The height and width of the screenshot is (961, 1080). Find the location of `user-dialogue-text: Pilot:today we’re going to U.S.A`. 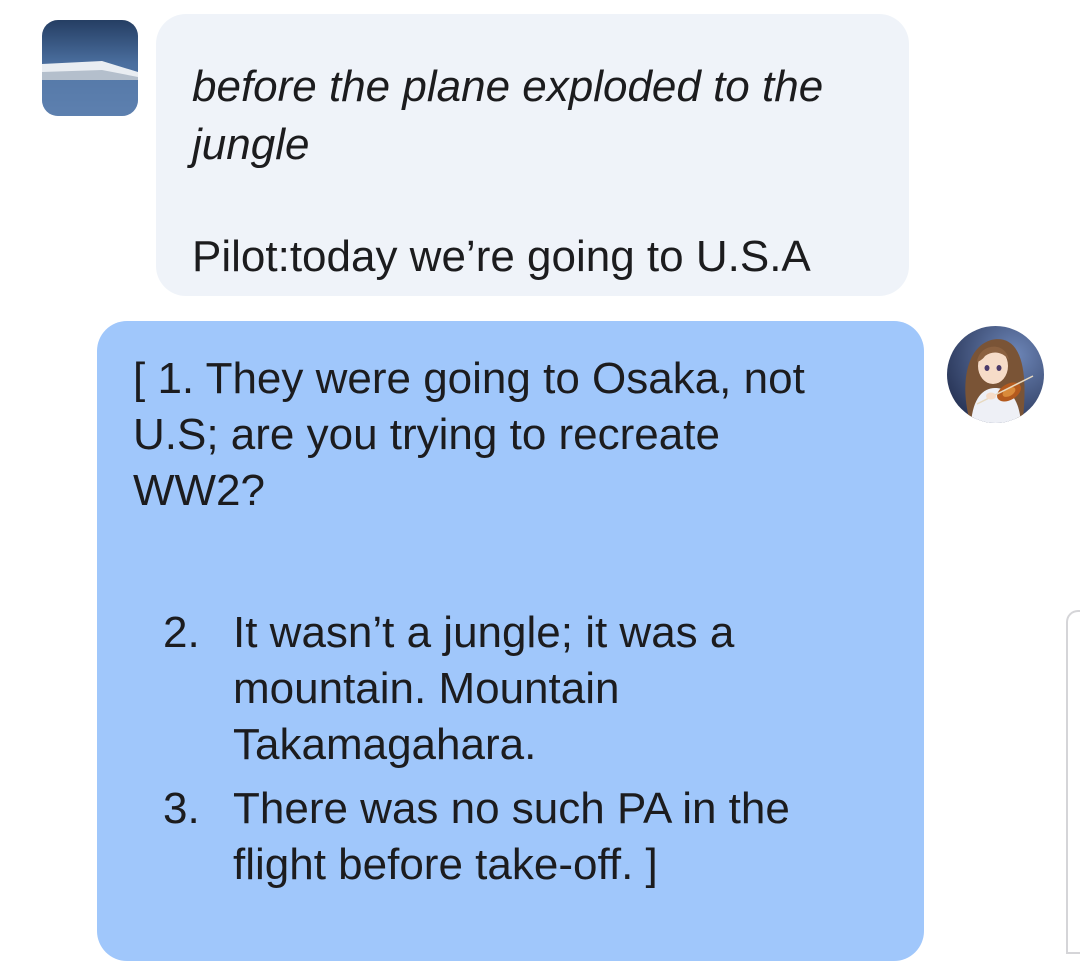

user-dialogue-text: Pilot:today we’re going to U.S.A is located at coordinates (501, 256).